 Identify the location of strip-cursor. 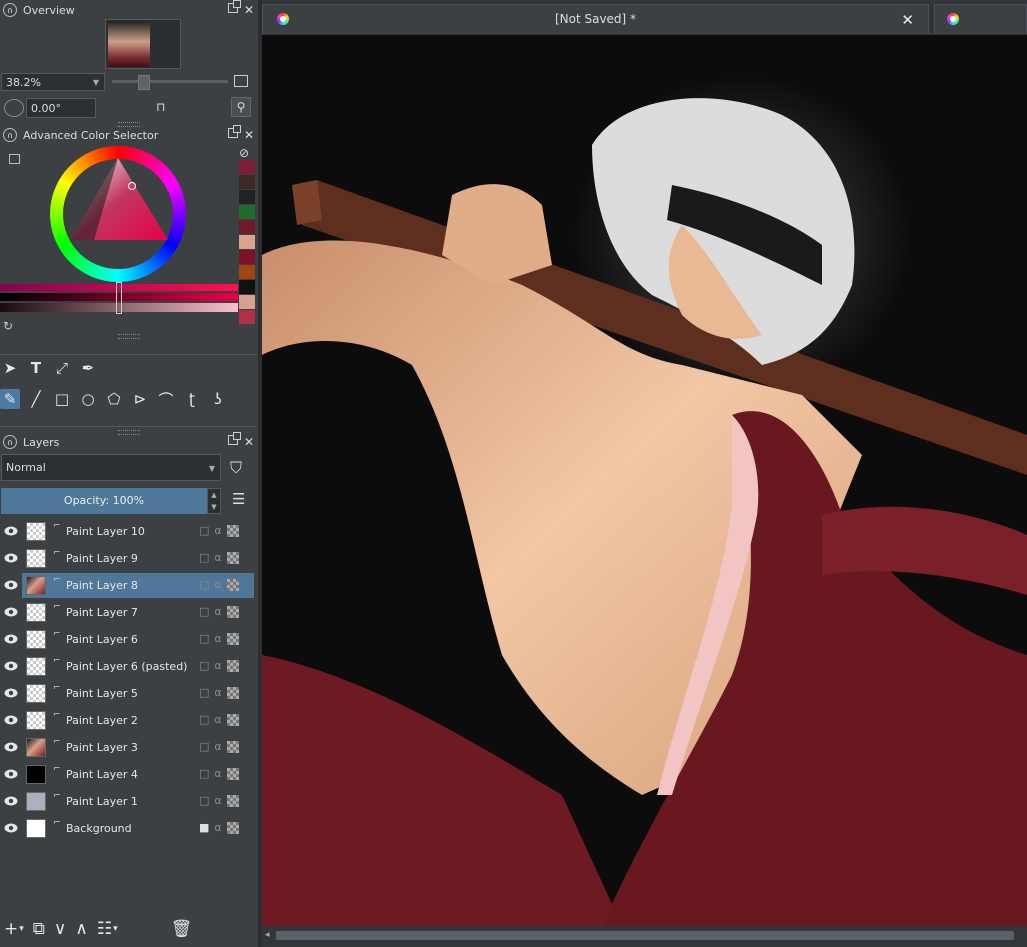
(119, 298).